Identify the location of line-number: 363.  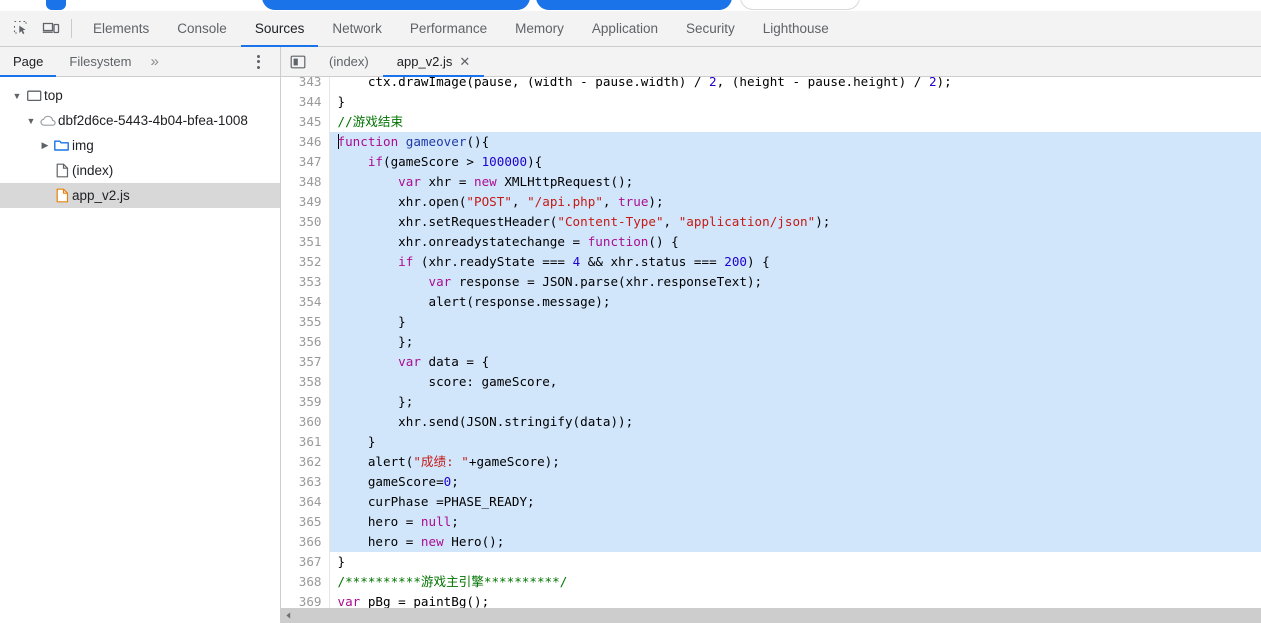
(305, 482).